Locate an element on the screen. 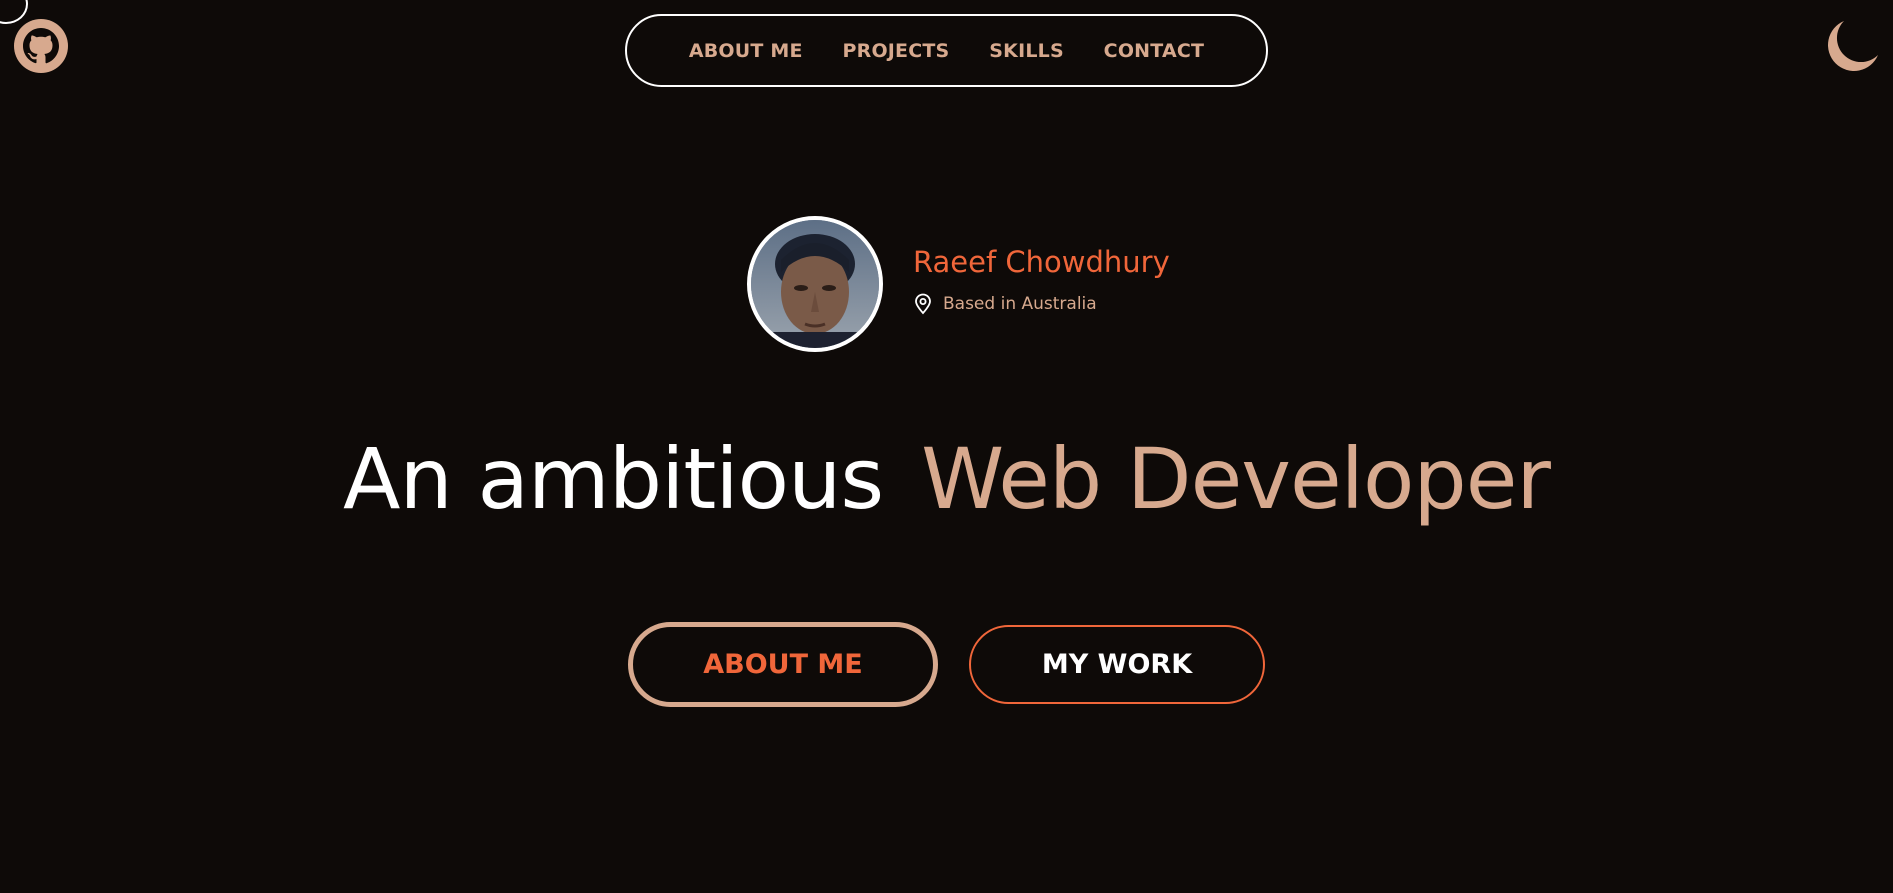 The image size is (1893, 893). profile-info: Raeef Chowdhury Based in Australia is located at coordinates (1041, 280).